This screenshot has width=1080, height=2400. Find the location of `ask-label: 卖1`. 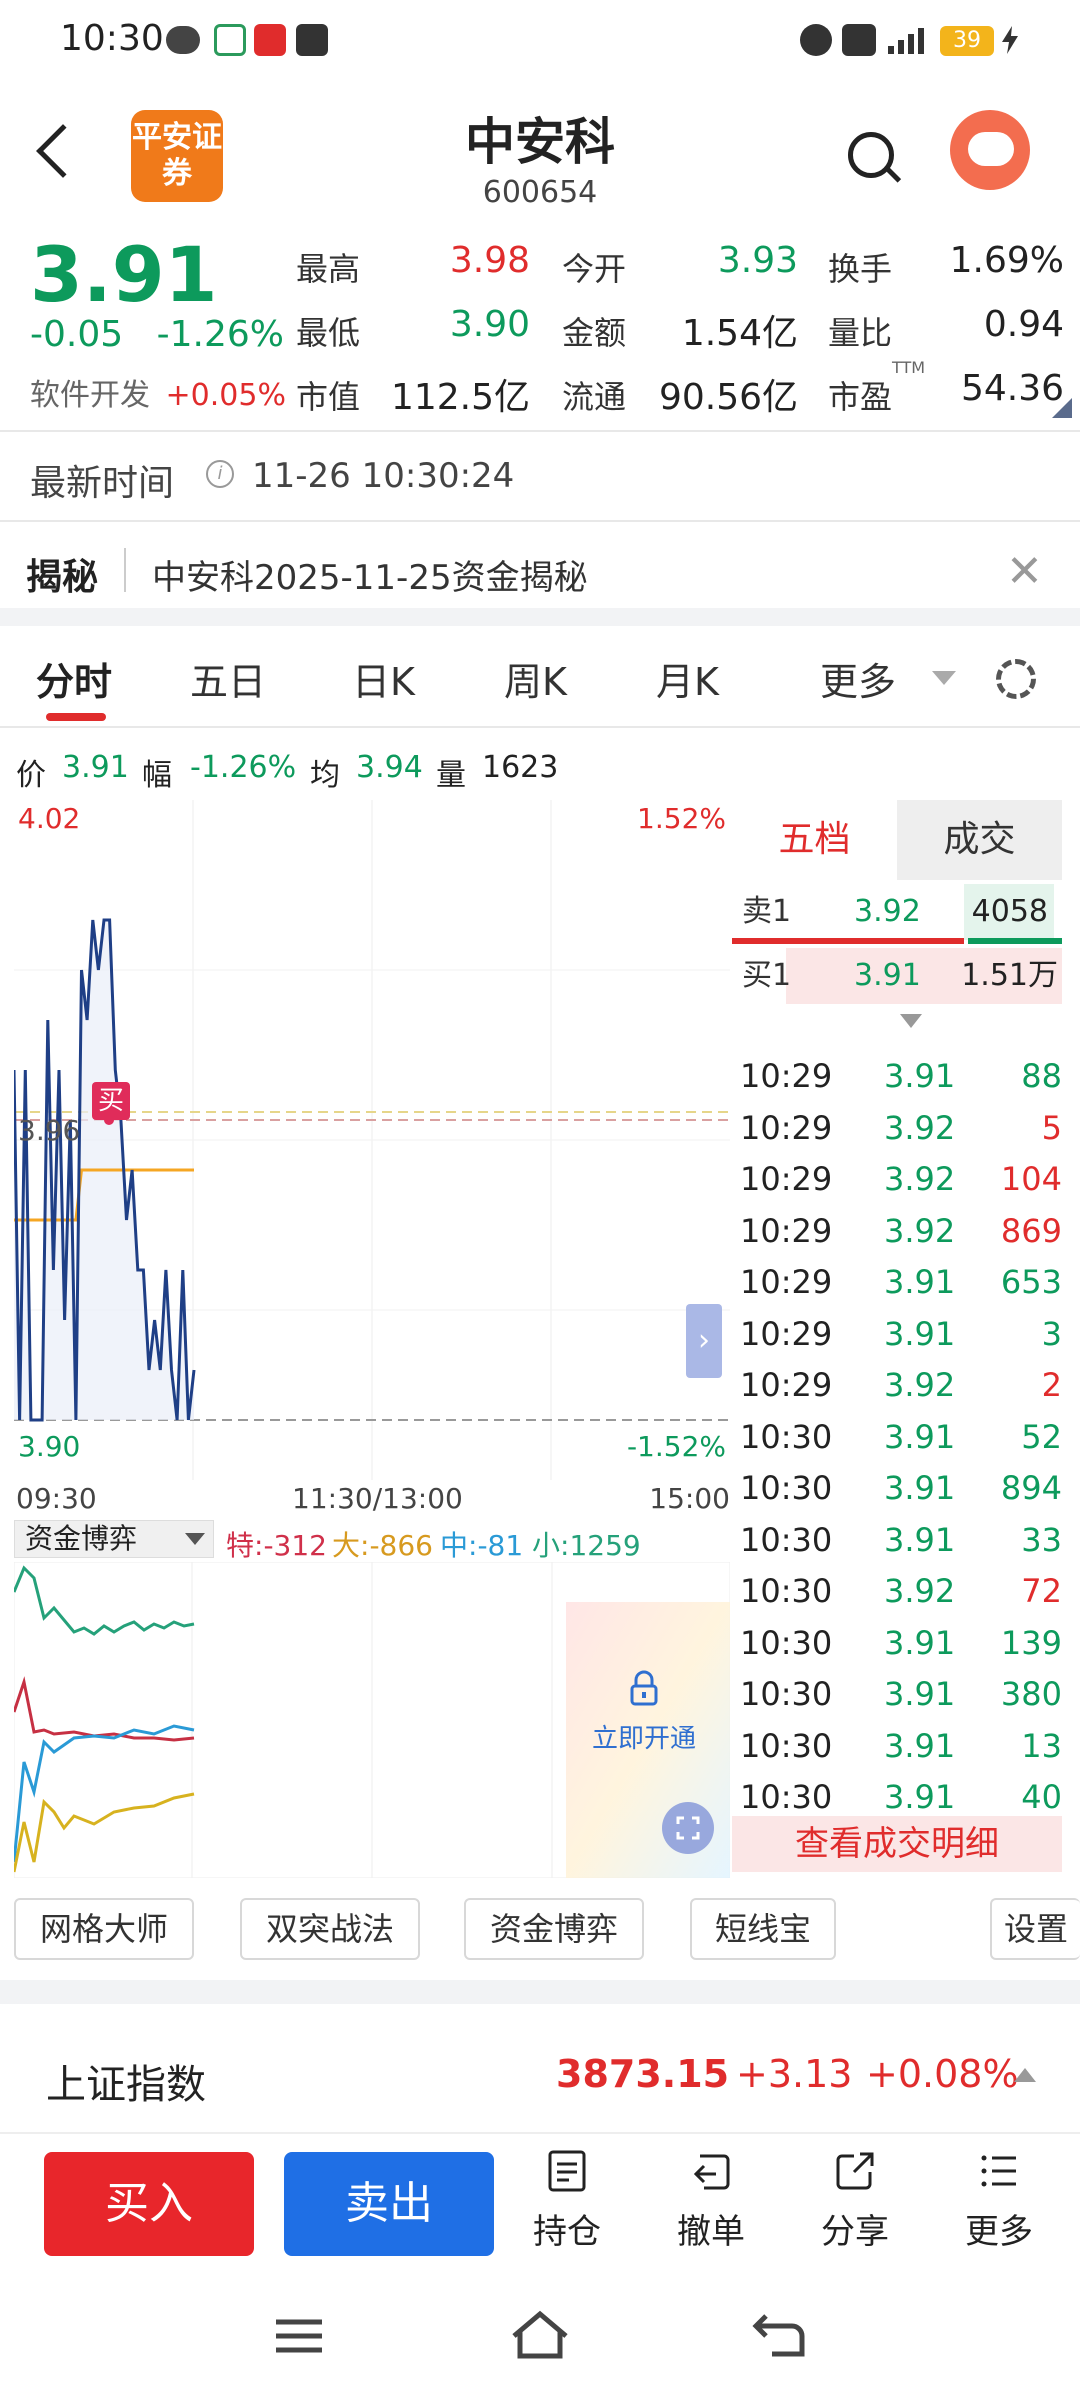

ask-label: 卖1 is located at coordinates (767, 911).